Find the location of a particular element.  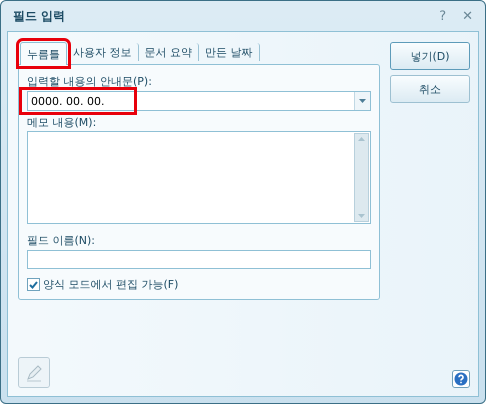

help-icon is located at coordinates (461, 379).